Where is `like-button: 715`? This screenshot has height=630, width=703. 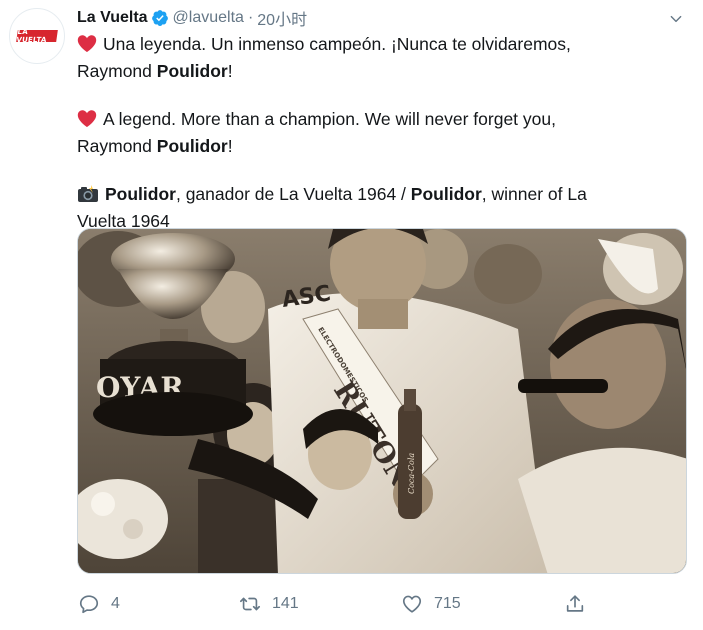
like-button: 715 is located at coordinates (430, 604).